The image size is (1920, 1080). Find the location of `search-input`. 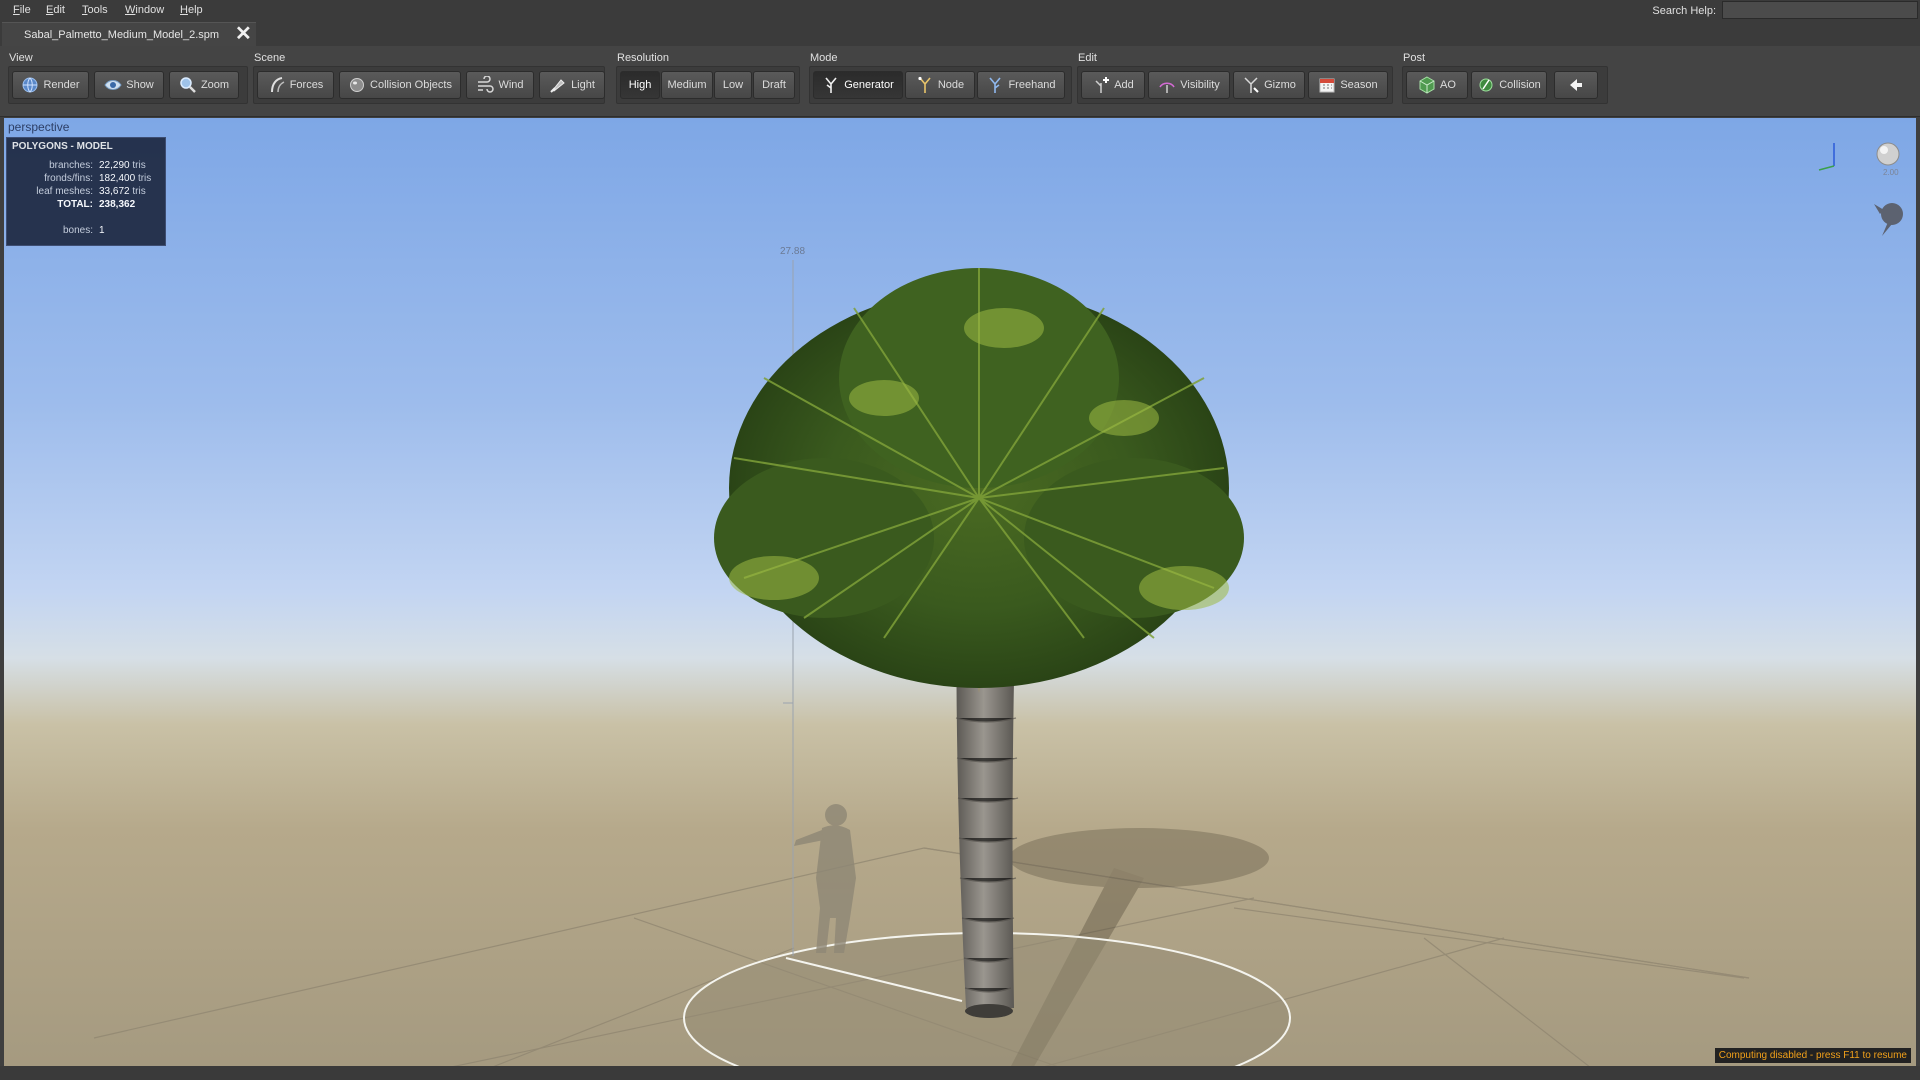

search-input is located at coordinates (1820, 10).